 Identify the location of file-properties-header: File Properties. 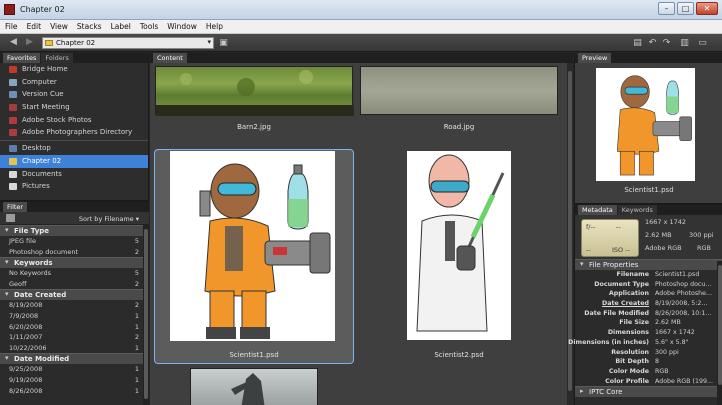
(648, 264).